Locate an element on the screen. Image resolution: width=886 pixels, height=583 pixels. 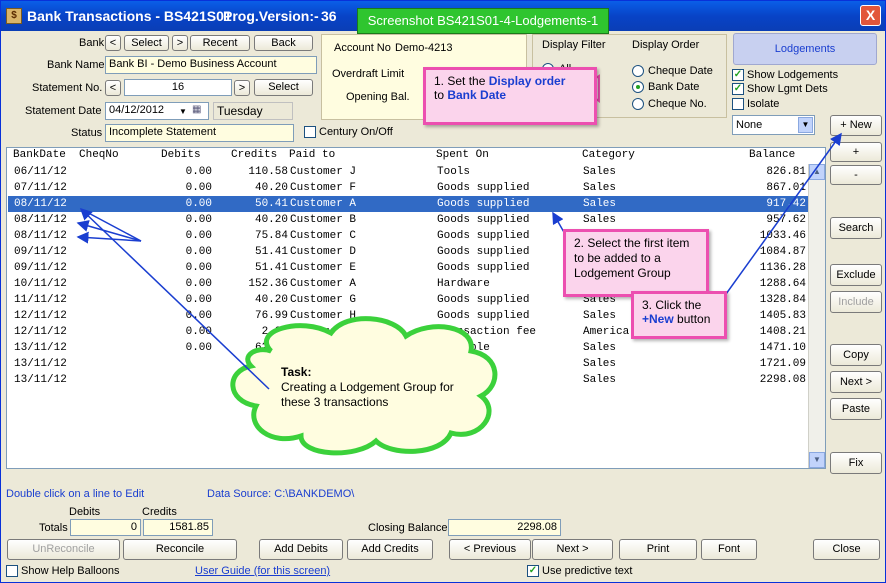
callout1-bold-a: Display order is located at coordinates (527, 81).